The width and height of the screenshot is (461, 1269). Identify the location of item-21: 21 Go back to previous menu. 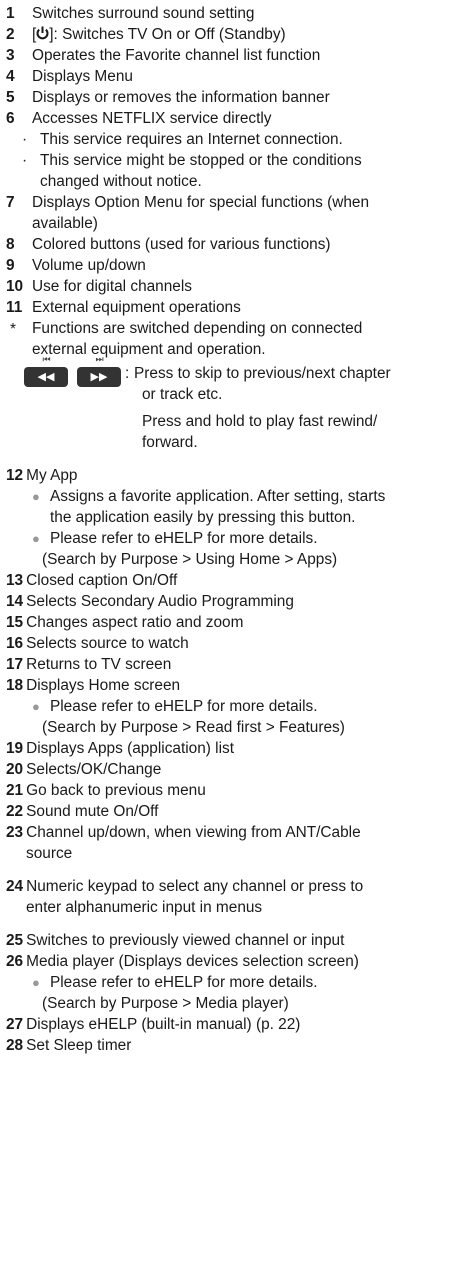
(106, 790).